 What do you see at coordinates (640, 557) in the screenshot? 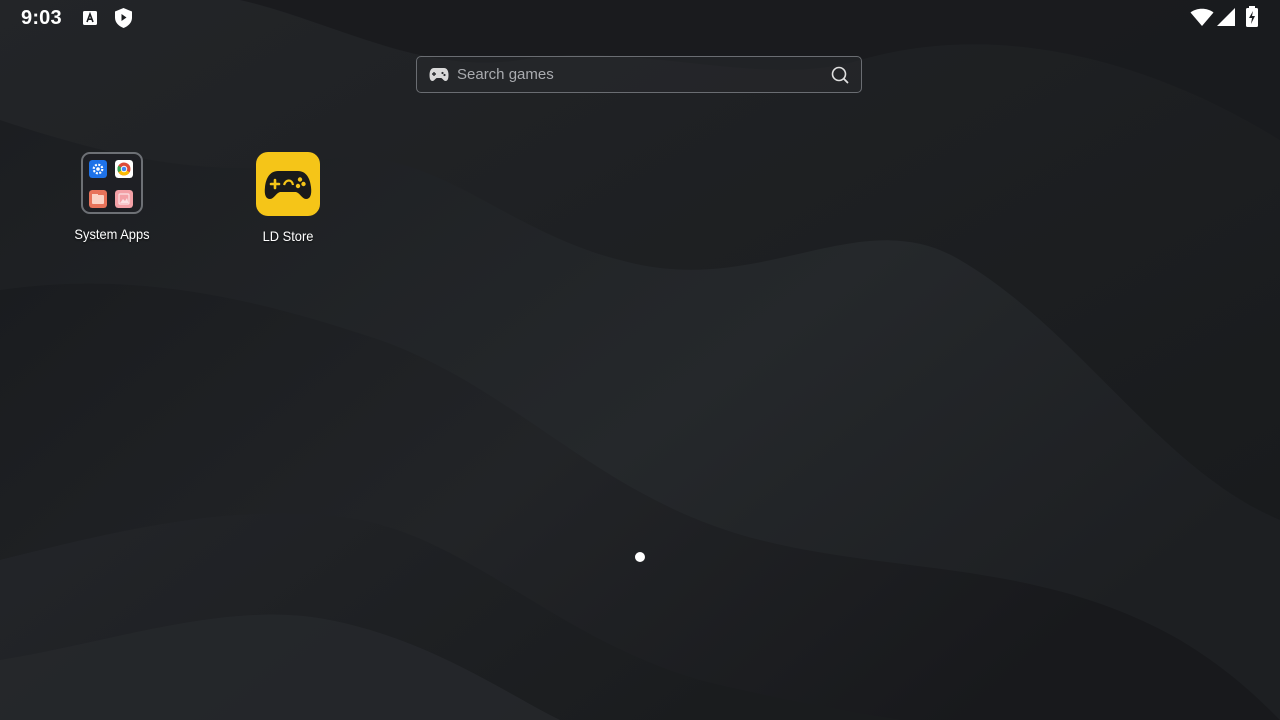
I see `page-indicator-dot` at bounding box center [640, 557].